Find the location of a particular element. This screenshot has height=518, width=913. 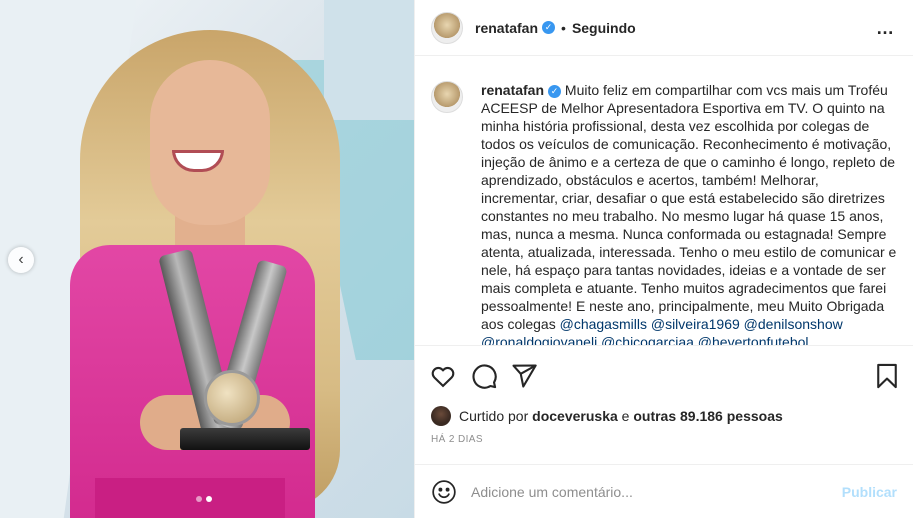

trophy-medallion is located at coordinates (232, 398).